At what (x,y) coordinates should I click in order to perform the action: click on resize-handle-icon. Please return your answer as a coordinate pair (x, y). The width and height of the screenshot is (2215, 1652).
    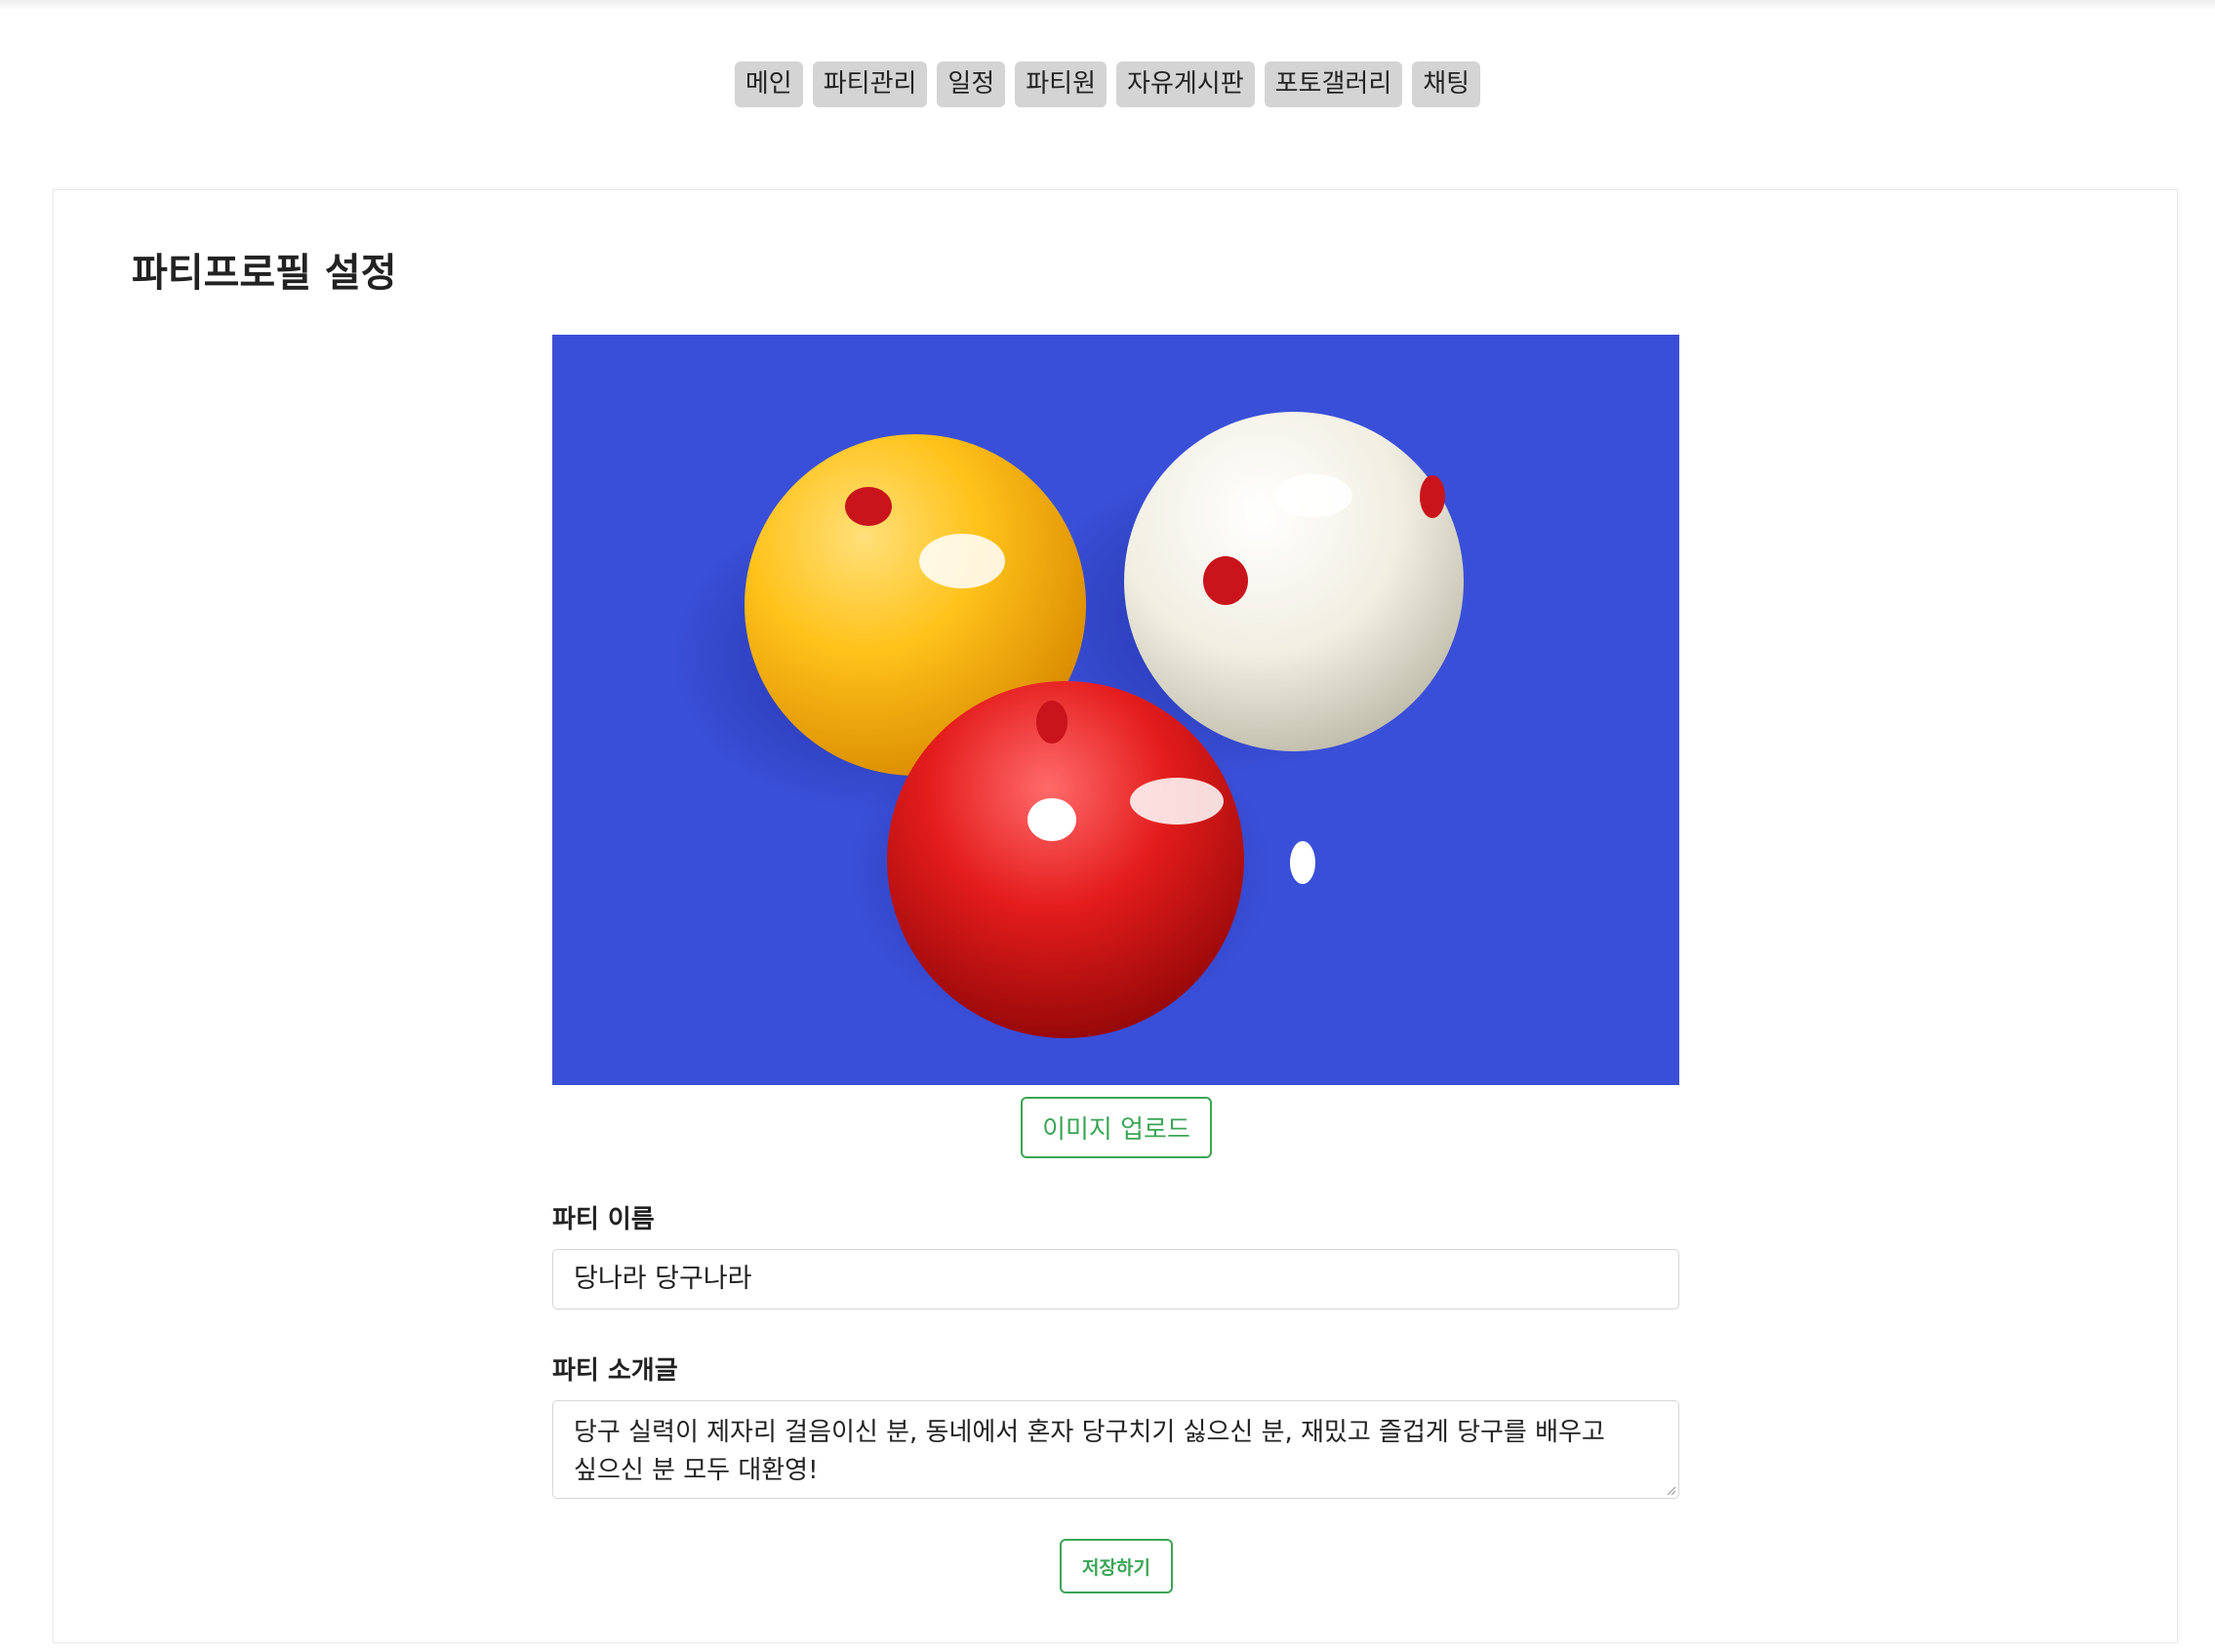
    Looking at the image, I should click on (1671, 1490).